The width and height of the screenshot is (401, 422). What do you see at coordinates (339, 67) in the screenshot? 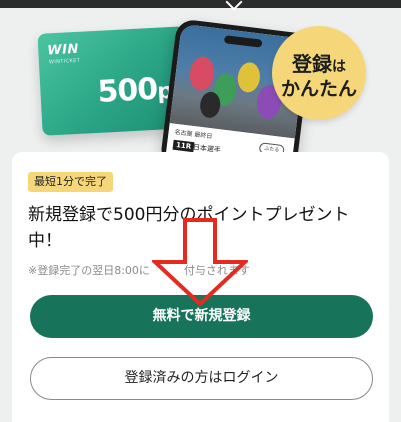
I see `badge-line1-small: は` at bounding box center [339, 67].